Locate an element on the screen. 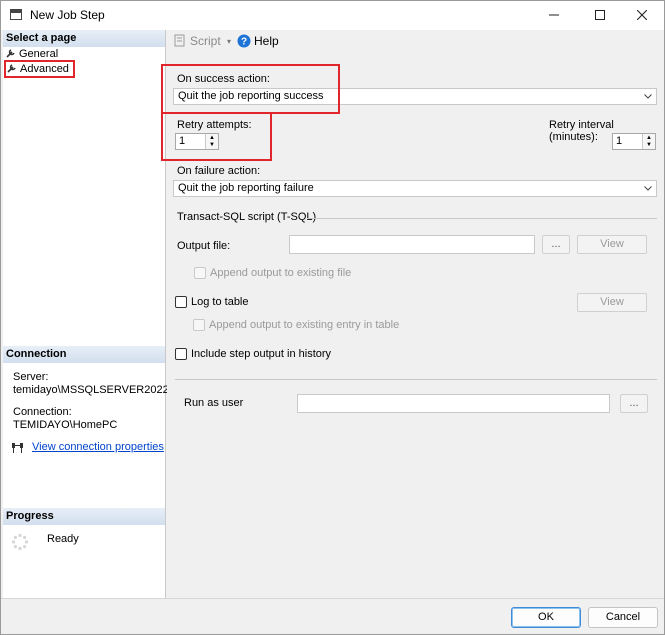 The height and width of the screenshot is (635, 665). maximize-button is located at coordinates (600, 15).